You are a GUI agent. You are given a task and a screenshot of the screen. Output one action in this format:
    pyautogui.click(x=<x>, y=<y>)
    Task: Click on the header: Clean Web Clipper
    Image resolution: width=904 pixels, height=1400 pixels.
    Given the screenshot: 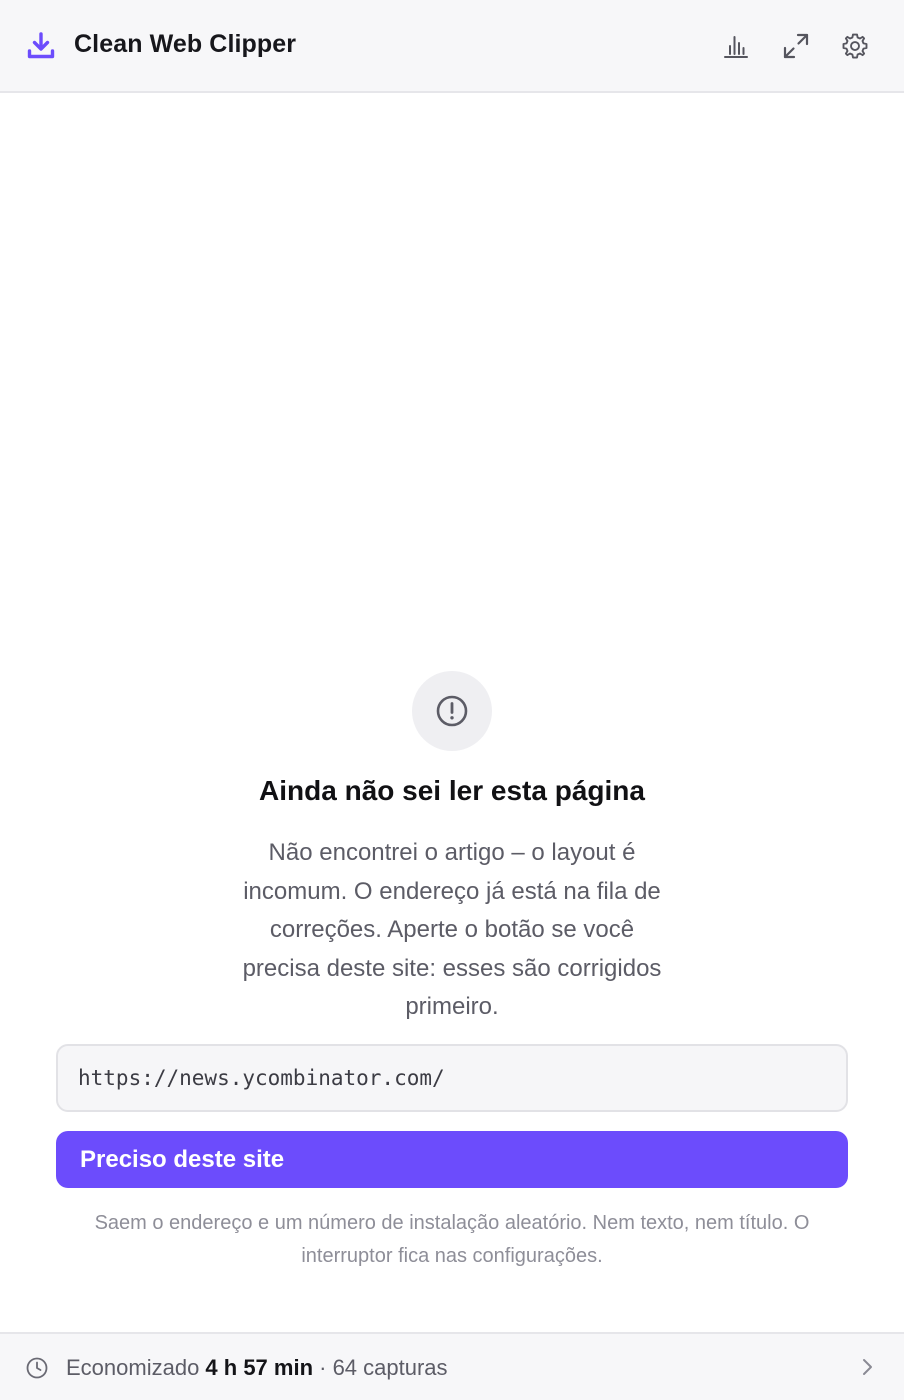 What is the action you would take?
    pyautogui.click(x=452, y=46)
    